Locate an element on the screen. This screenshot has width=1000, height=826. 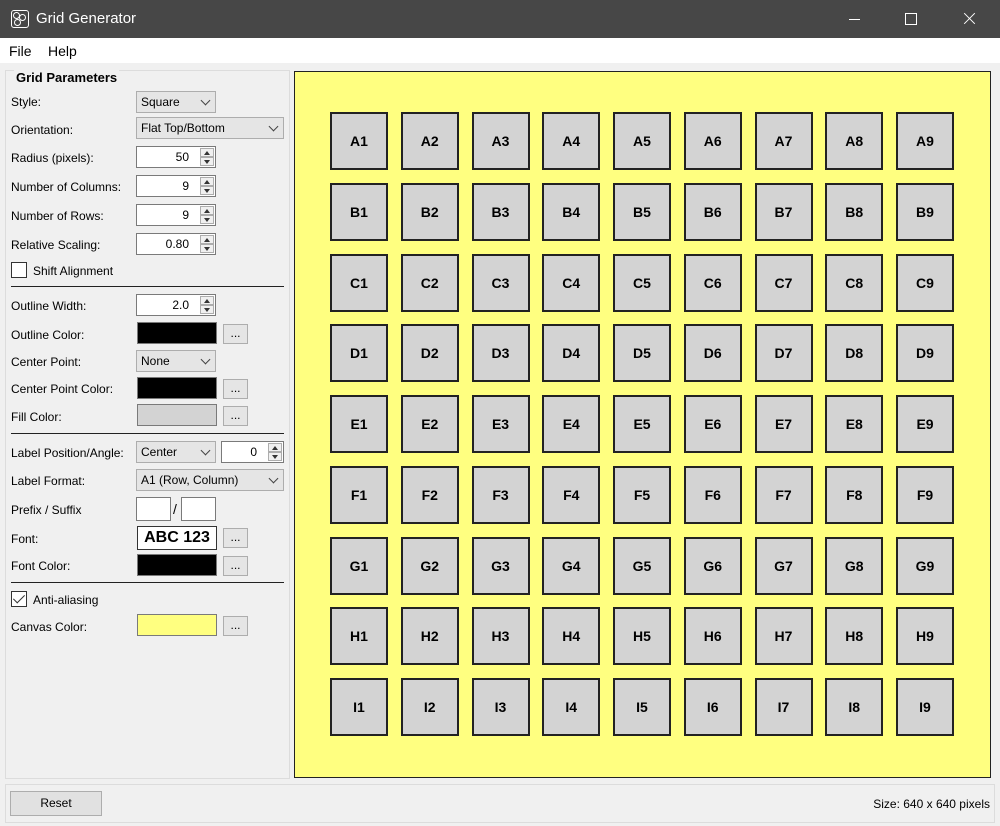
grid-cell: A3 is located at coordinates (500, 141).